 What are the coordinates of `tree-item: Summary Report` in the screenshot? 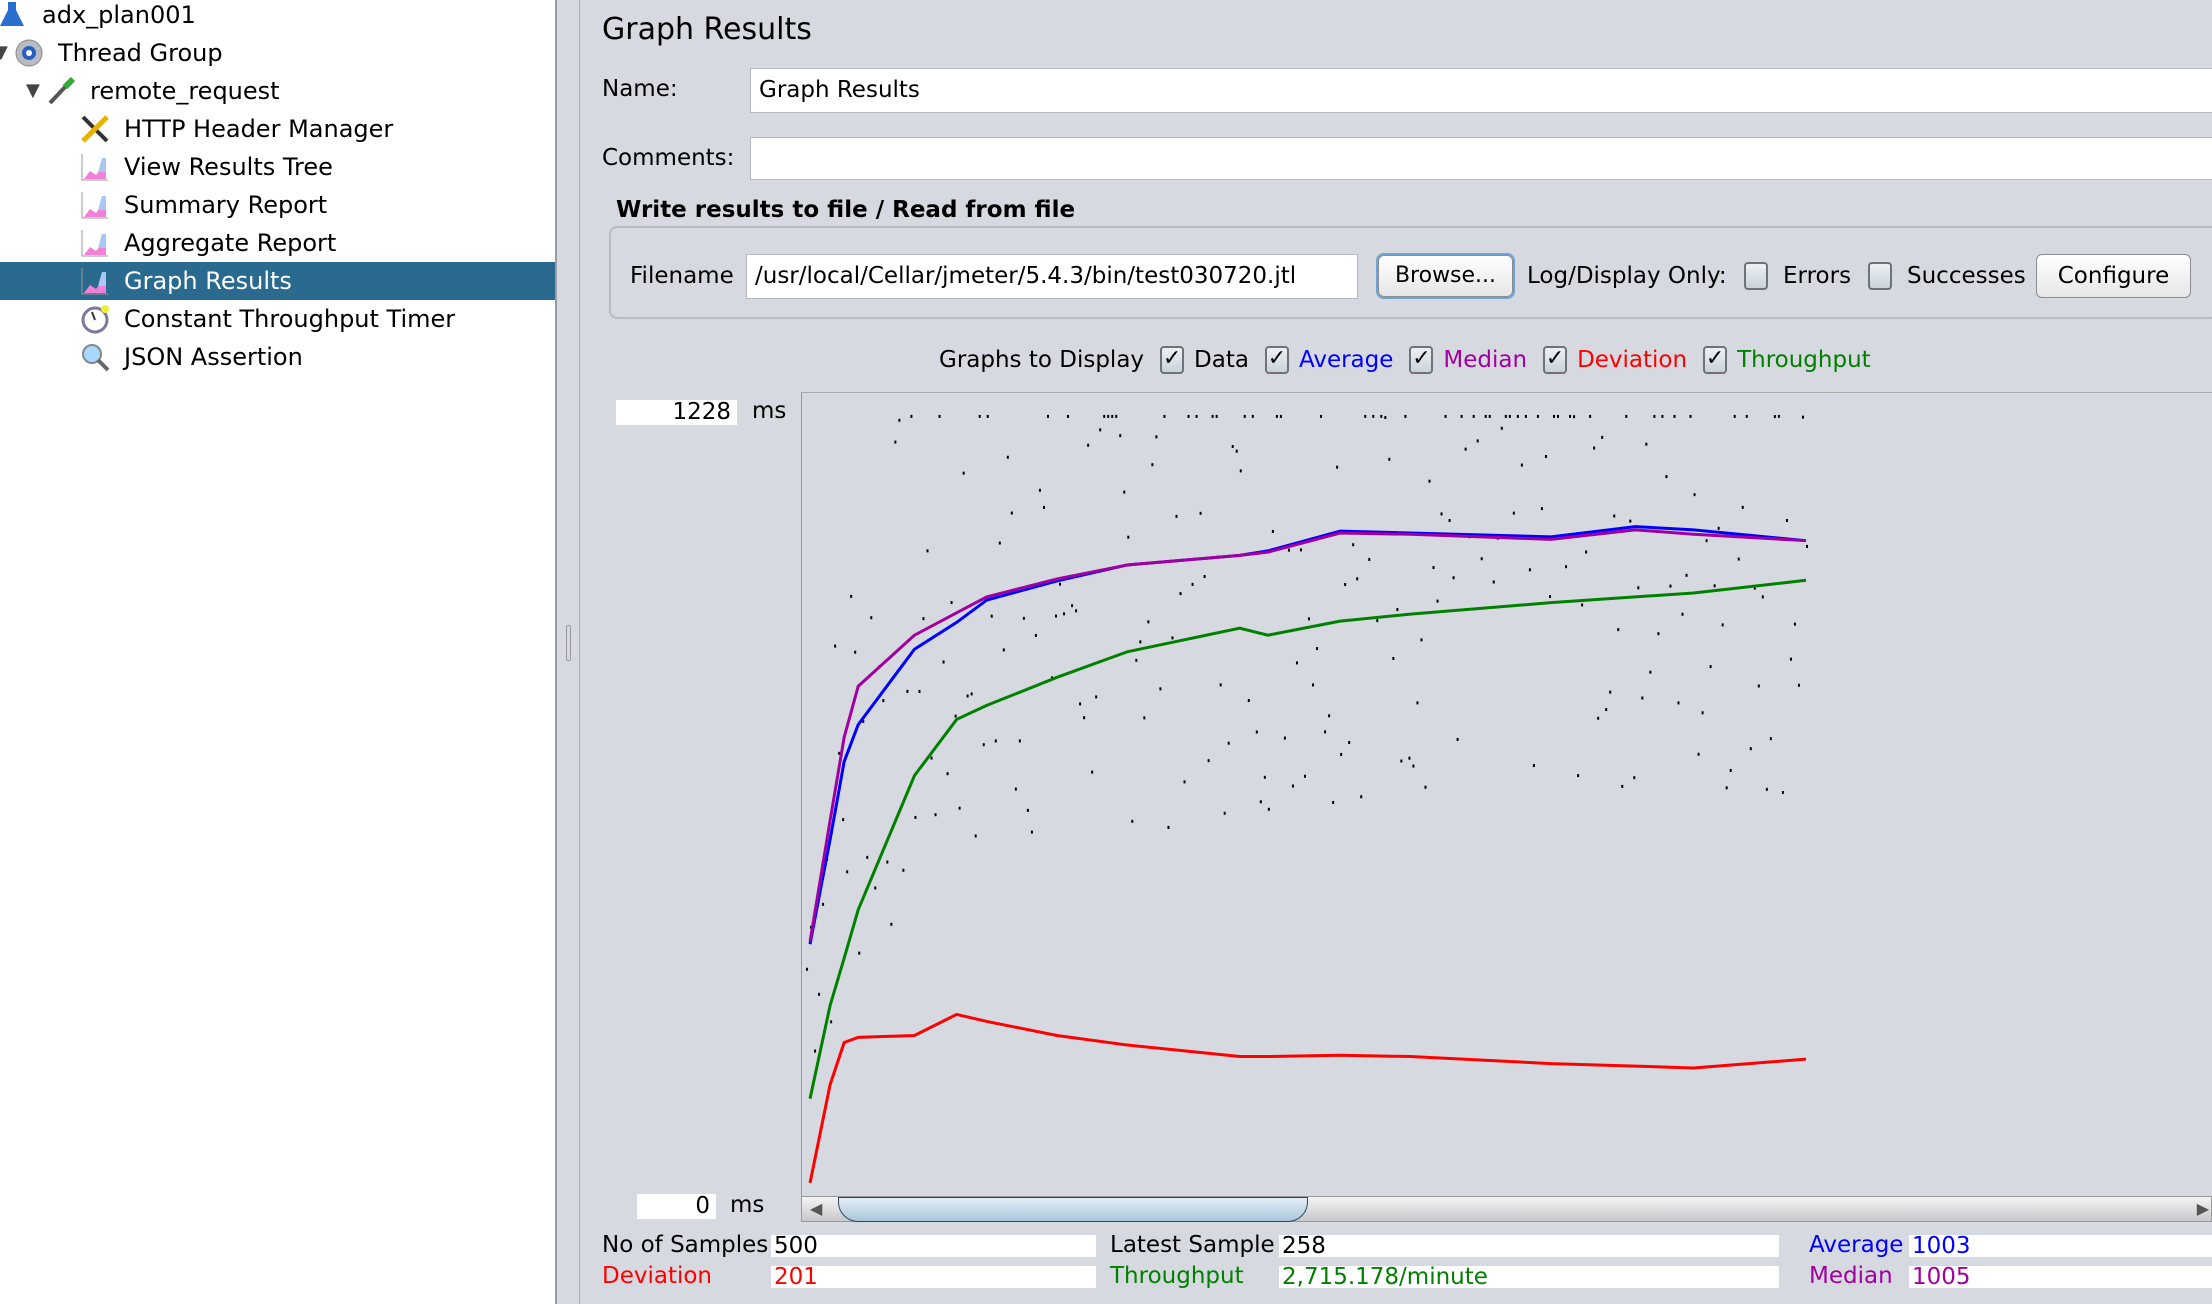 It's located at (277, 205).